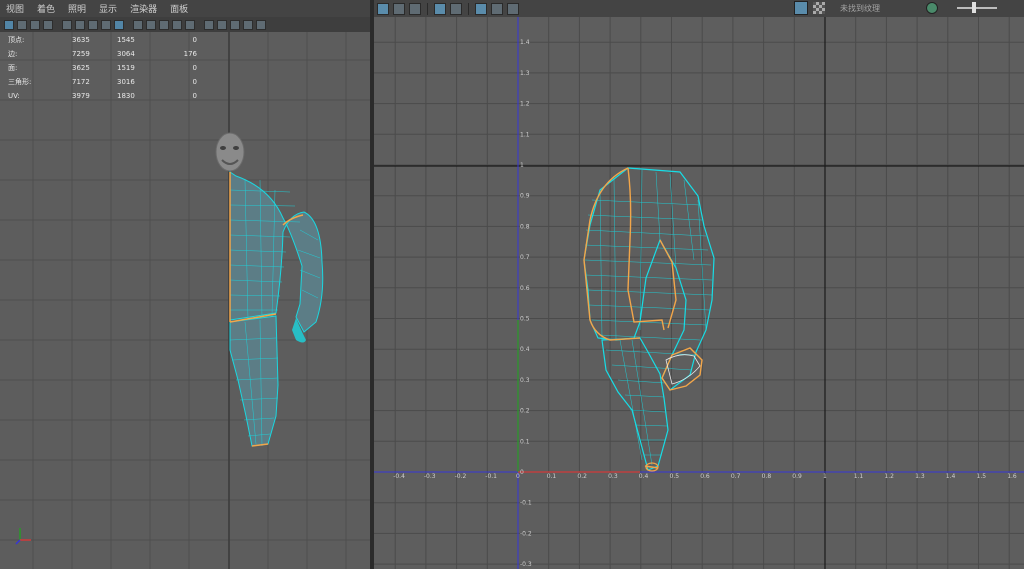 This screenshot has width=1024, height=569. I want to click on v-tick-label: 0.5, so click(525, 319).